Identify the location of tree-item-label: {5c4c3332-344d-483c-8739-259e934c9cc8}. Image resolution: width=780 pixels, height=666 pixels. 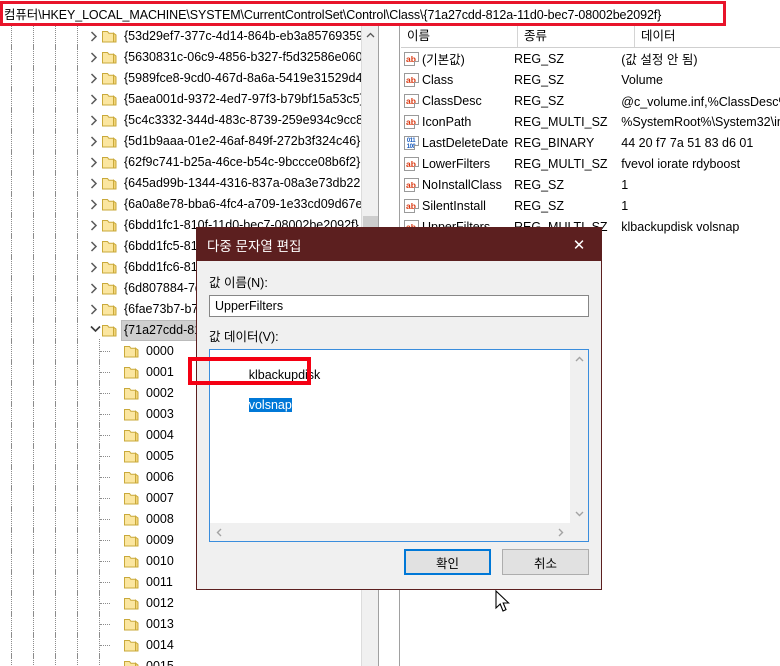
(246, 120).